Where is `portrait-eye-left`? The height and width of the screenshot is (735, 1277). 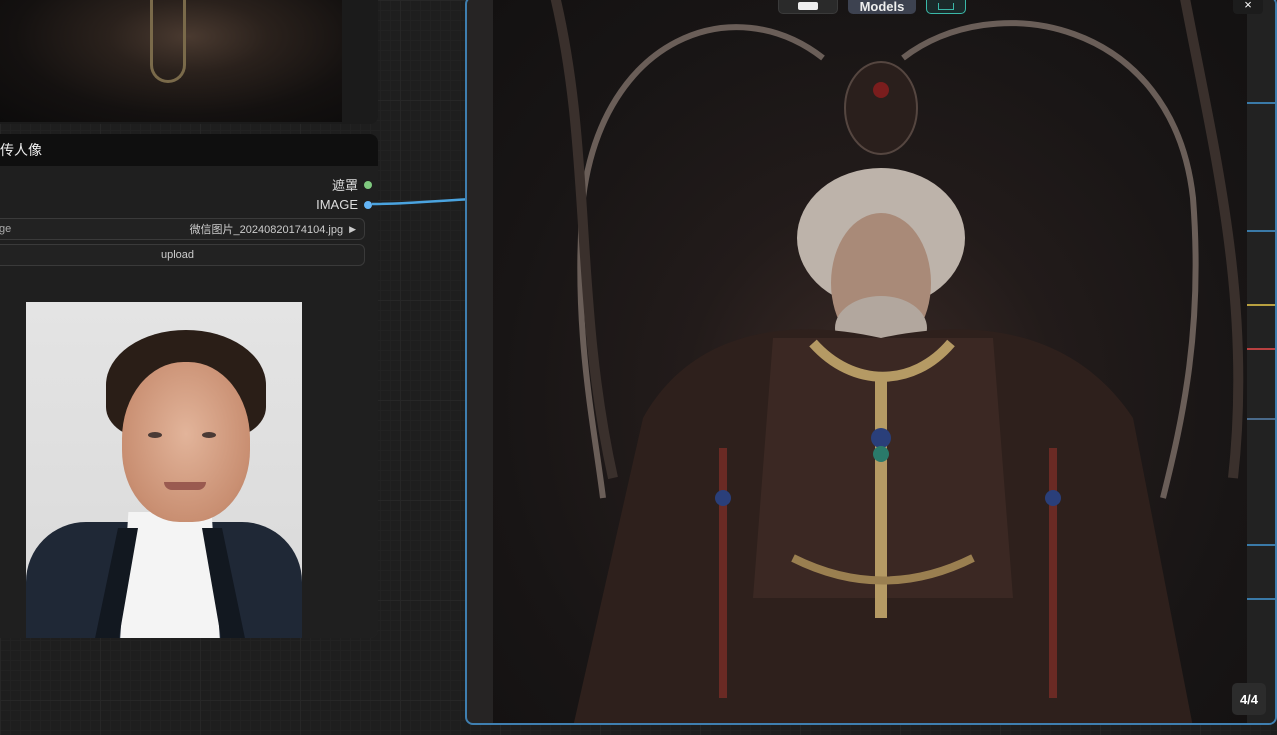
portrait-eye-left is located at coordinates (155, 435).